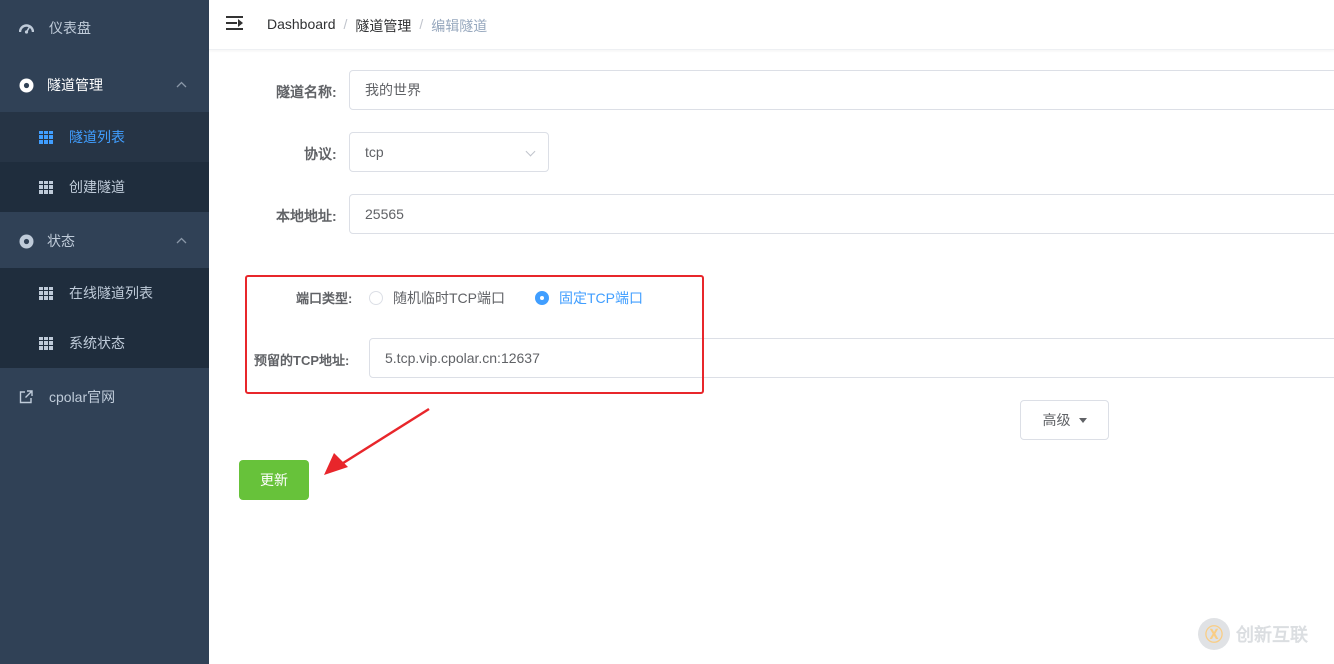  I want to click on breadcrumb: Dashboard / 隧道管理 / 编辑隧道, so click(377, 26).